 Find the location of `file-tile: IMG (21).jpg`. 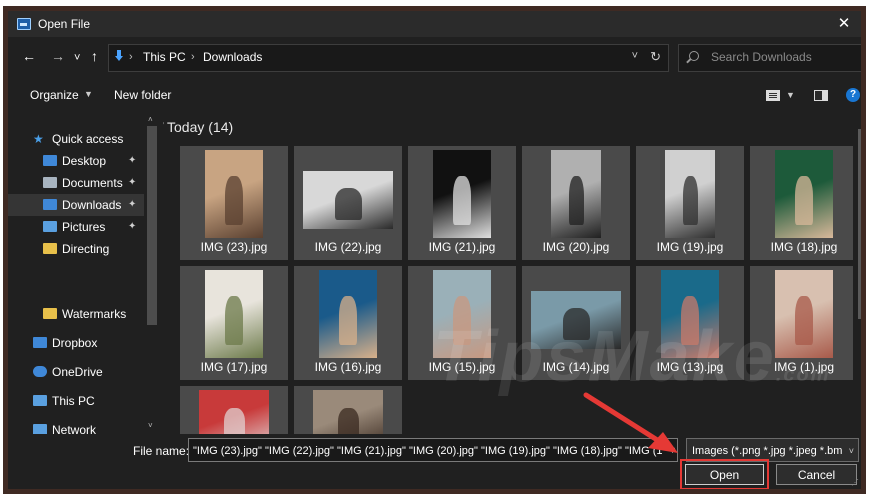

file-tile: IMG (21).jpg is located at coordinates (462, 203).